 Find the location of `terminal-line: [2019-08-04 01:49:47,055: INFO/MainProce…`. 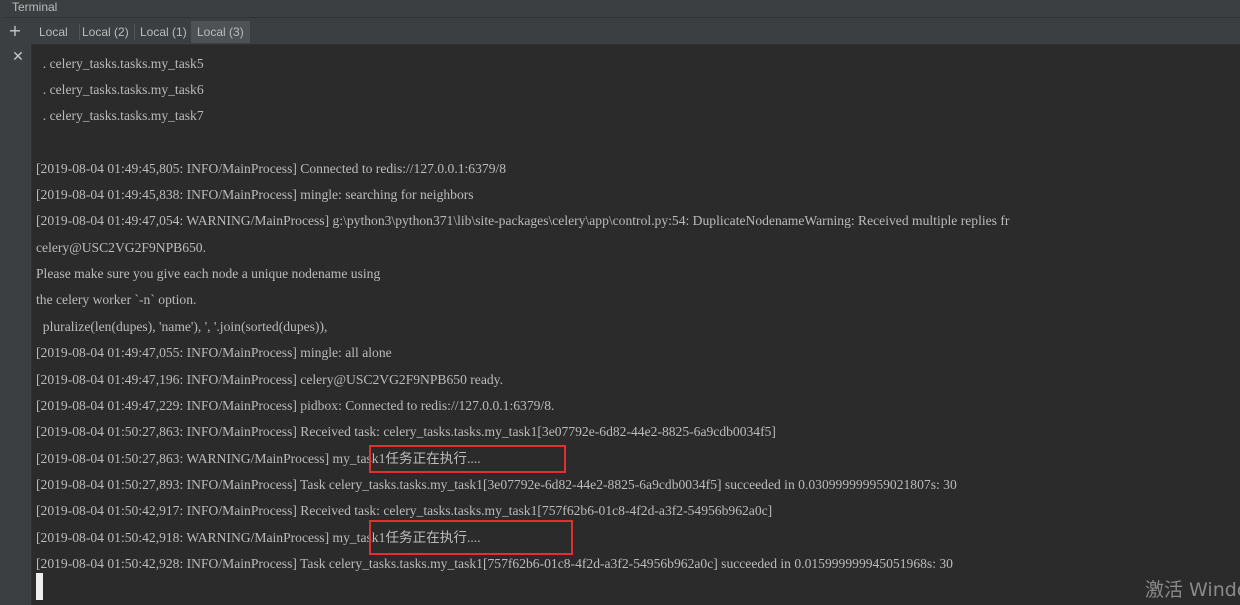

terminal-line: [2019-08-04 01:49:47,055: INFO/MainProce… is located at coordinates (214, 352).